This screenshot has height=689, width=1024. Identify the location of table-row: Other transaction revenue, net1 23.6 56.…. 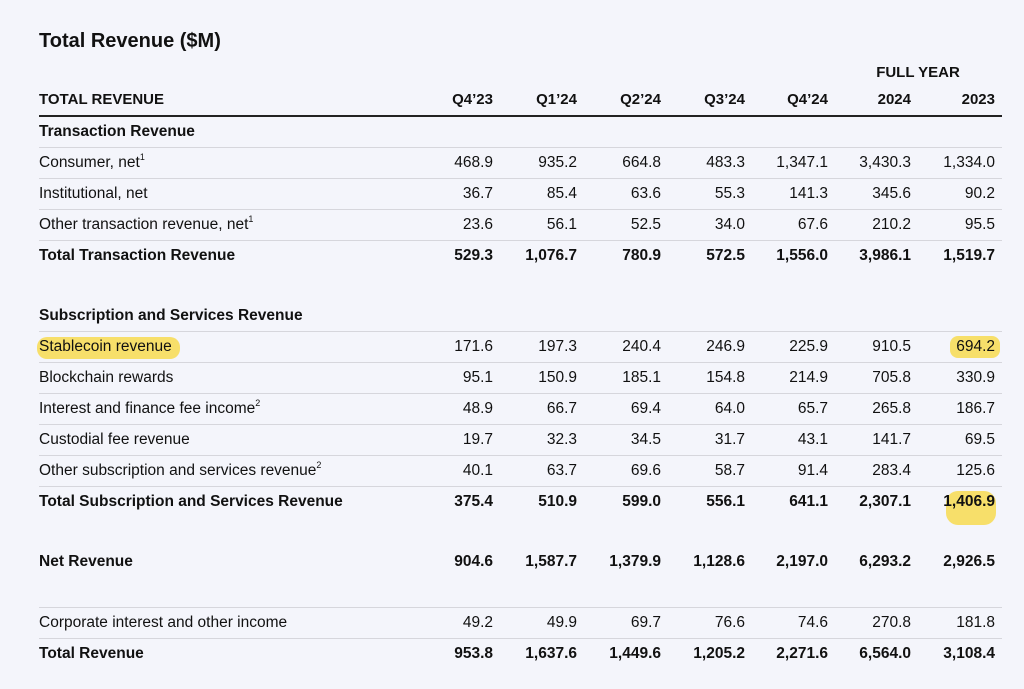
(520, 225).